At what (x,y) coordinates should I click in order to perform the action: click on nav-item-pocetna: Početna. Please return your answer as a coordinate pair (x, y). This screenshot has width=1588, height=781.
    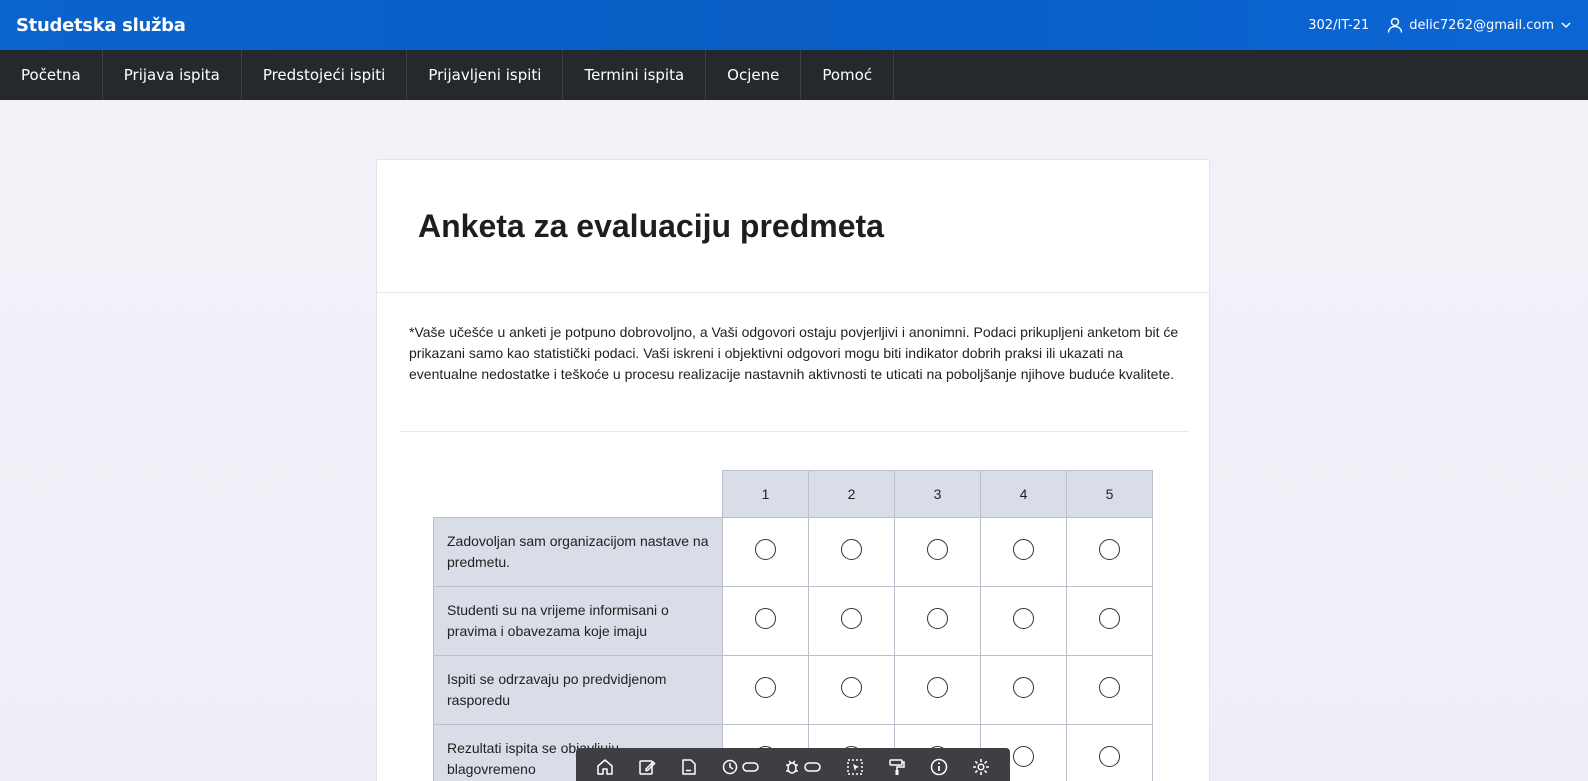
    Looking at the image, I should click on (51, 75).